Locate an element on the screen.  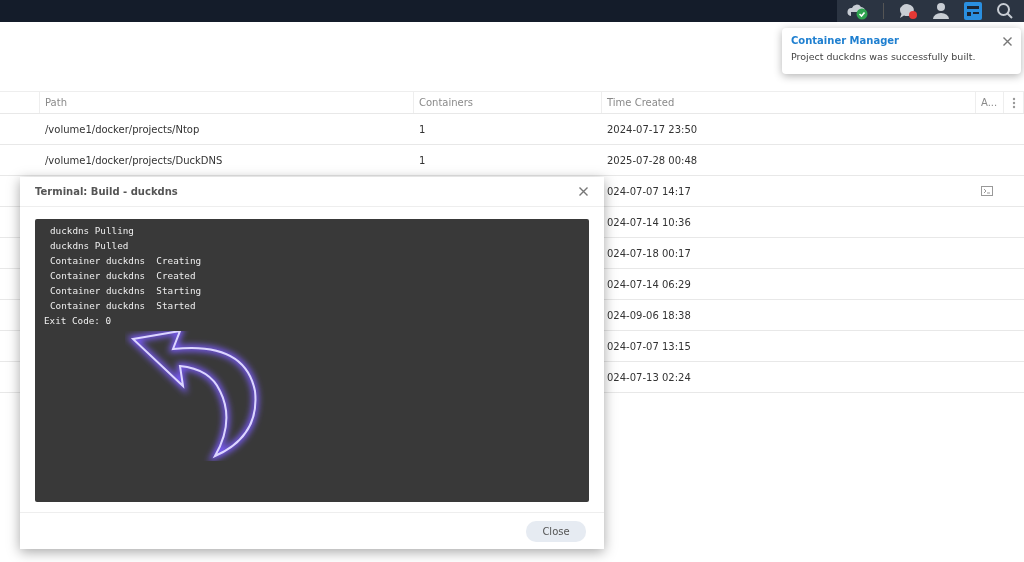
table-cell: 024-07-14 10:36 is located at coordinates (649, 222).